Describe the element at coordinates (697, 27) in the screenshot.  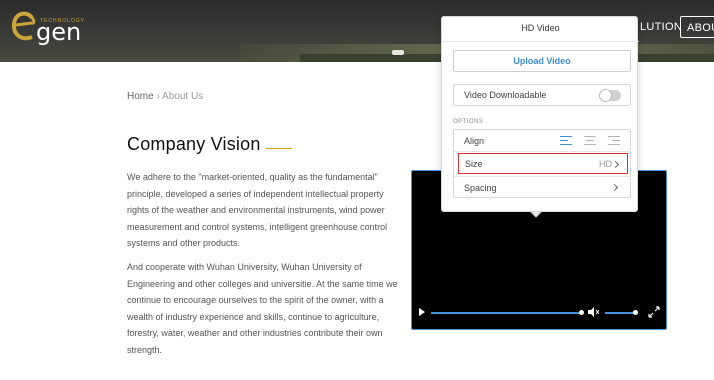
I see `nav-about: ABOUT` at that location.